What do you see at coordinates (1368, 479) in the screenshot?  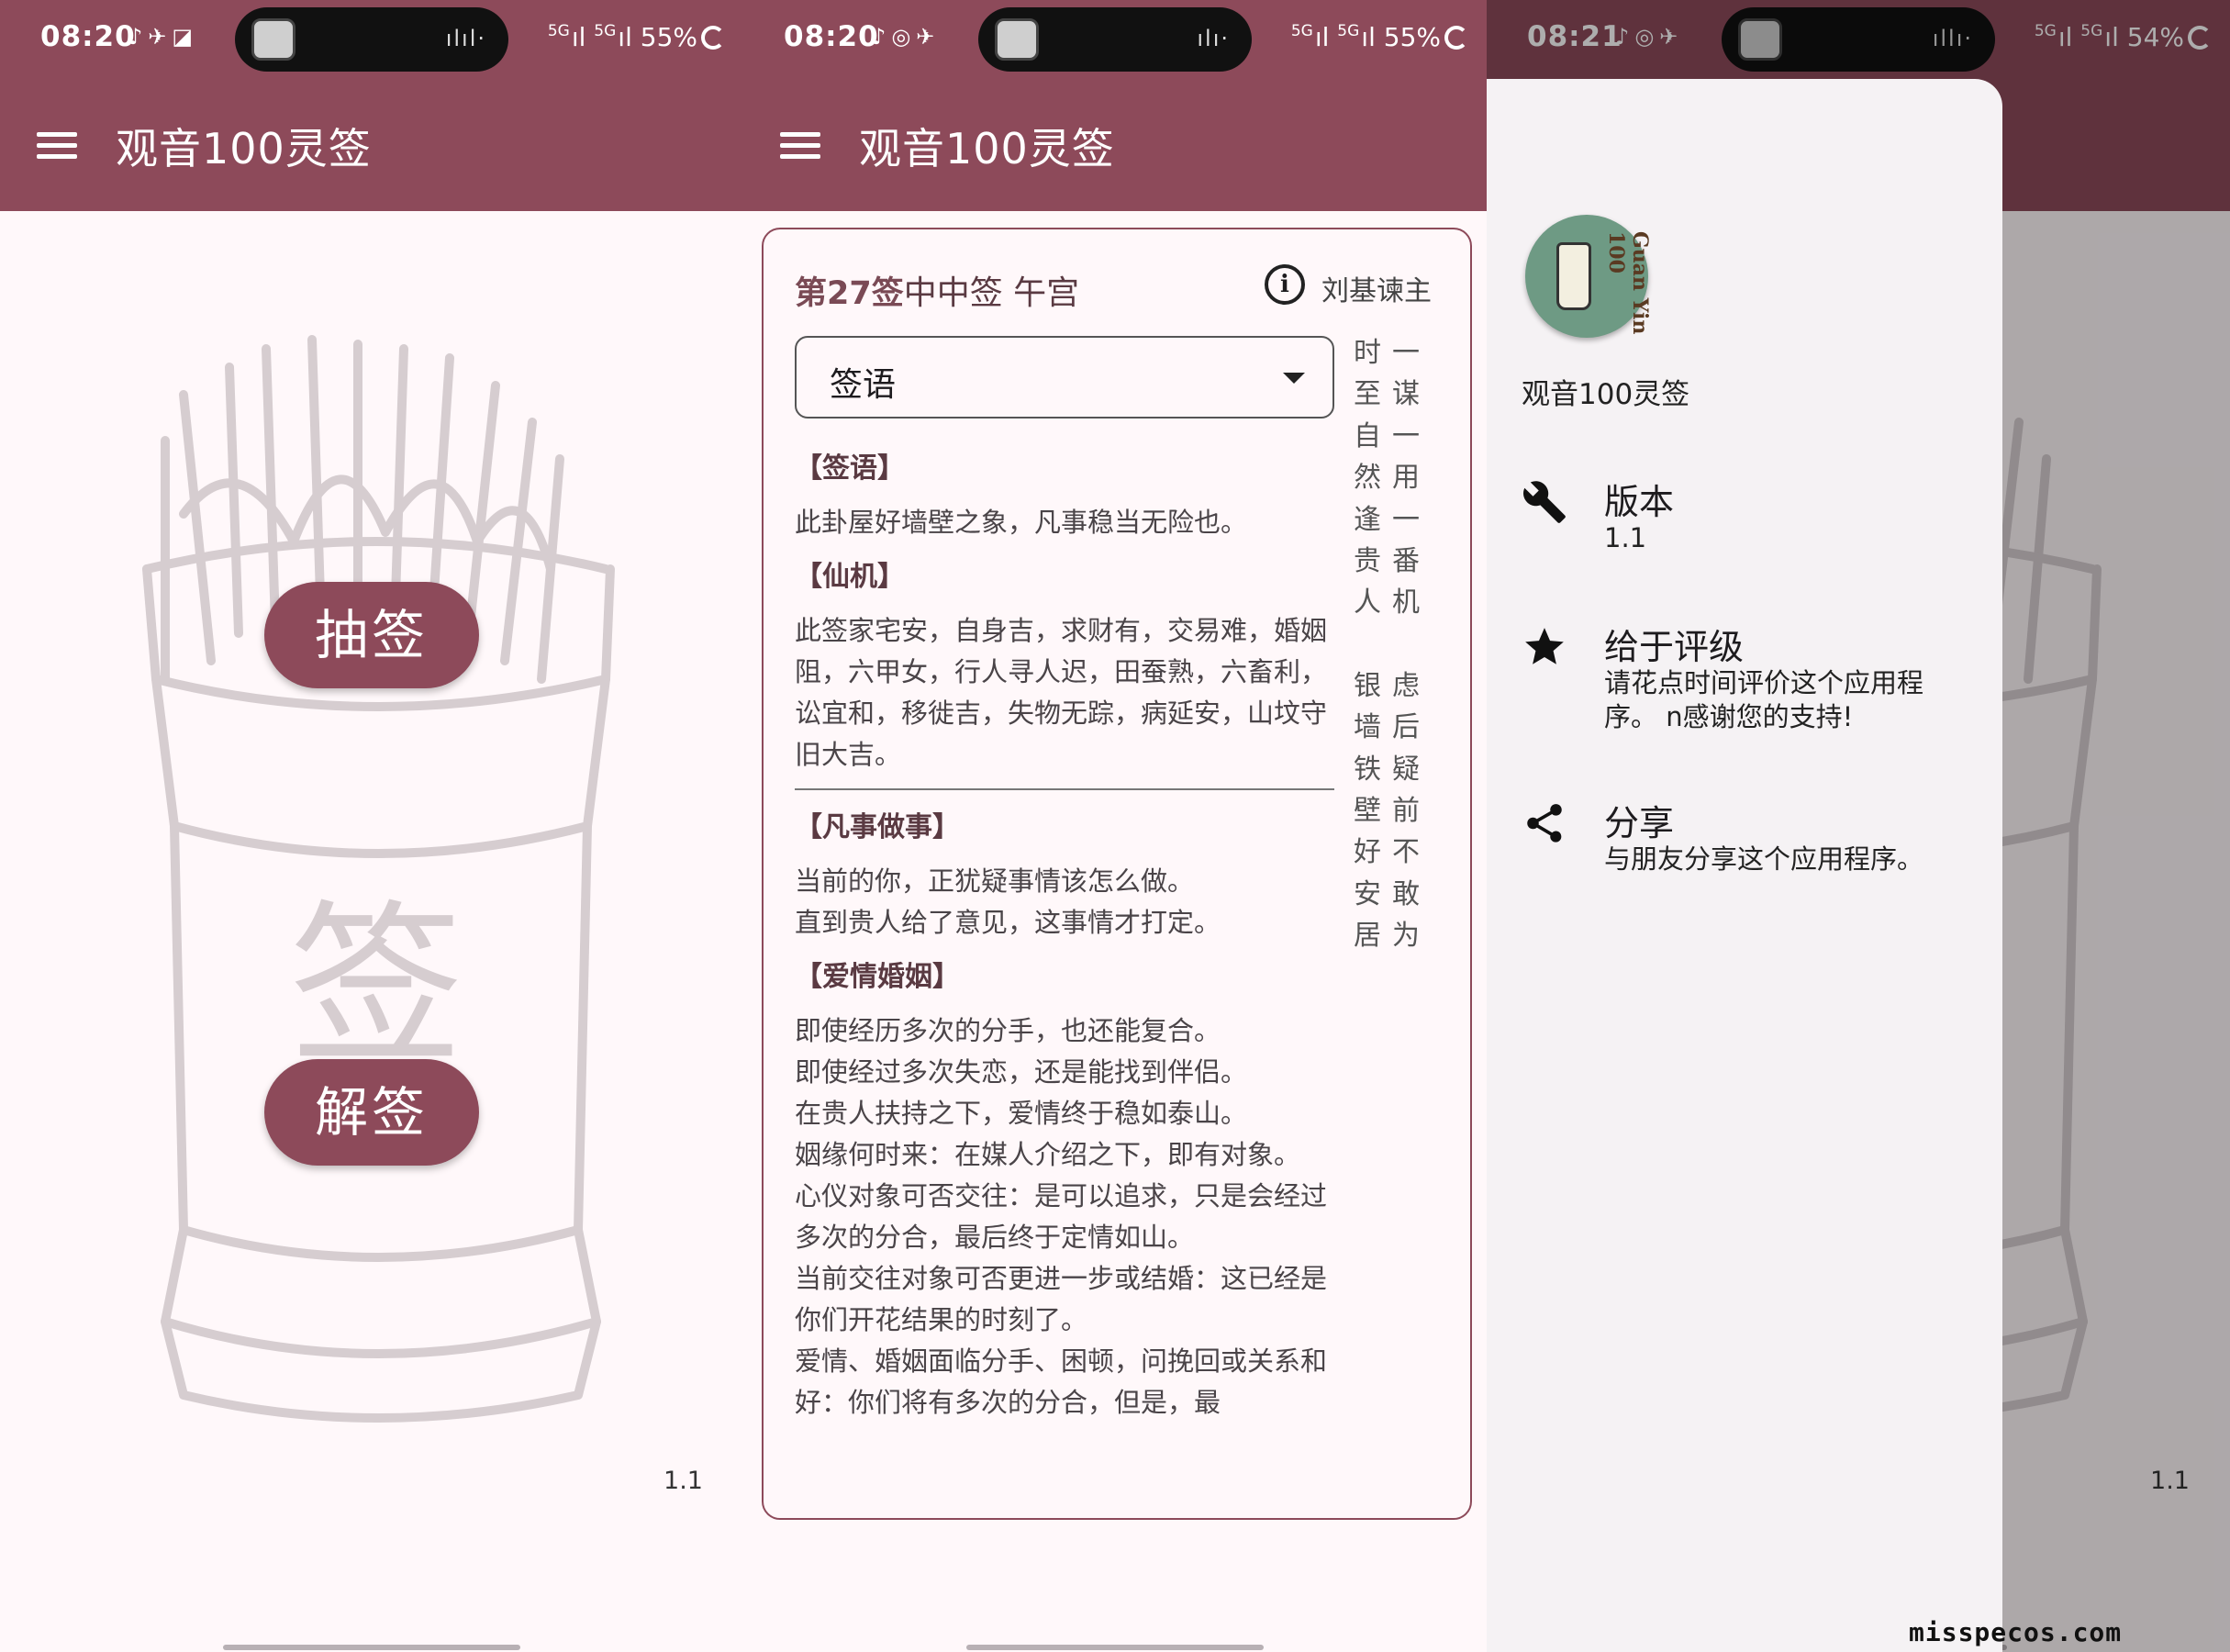 I see `verse-line: 时至自然逢贵人` at bounding box center [1368, 479].